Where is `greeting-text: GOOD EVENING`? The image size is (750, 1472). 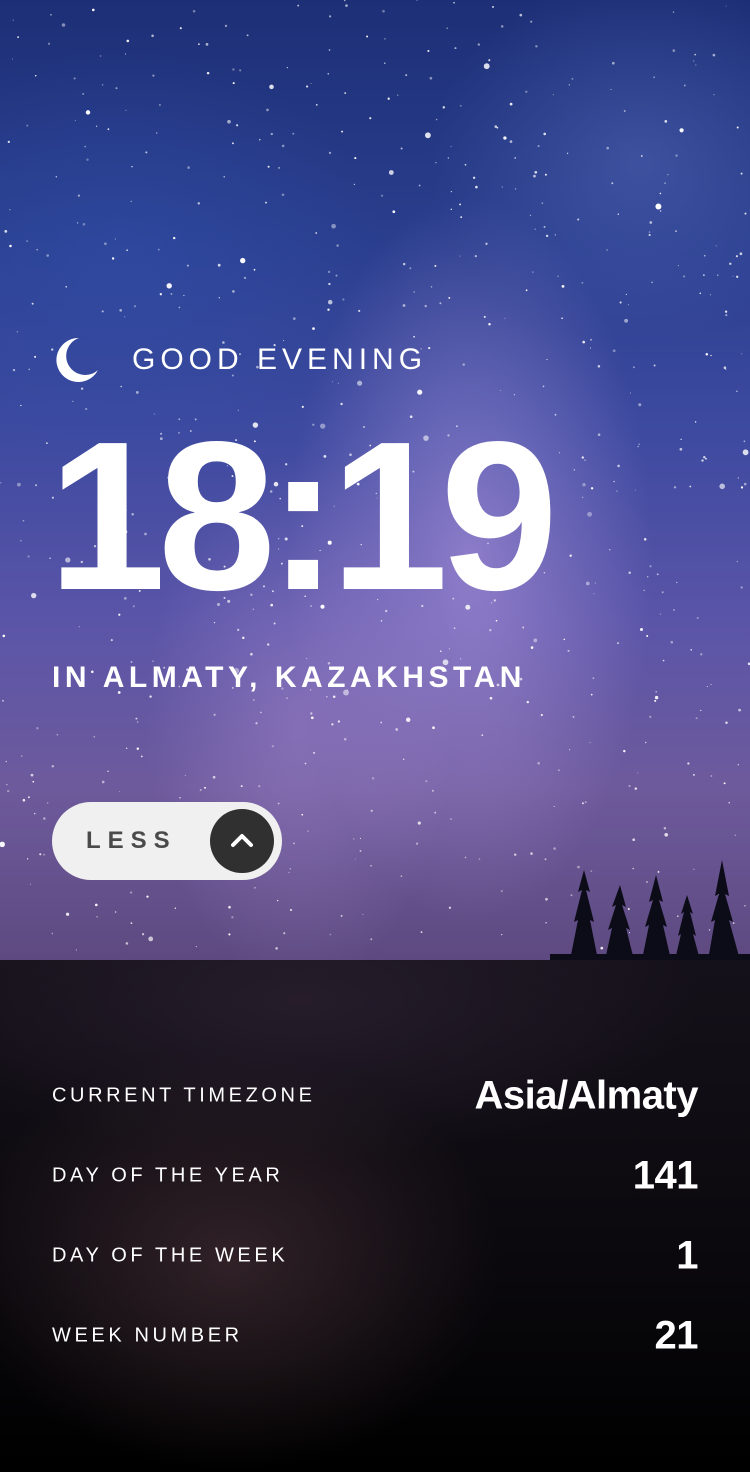
greeting-text: GOOD EVENING is located at coordinates (280, 359).